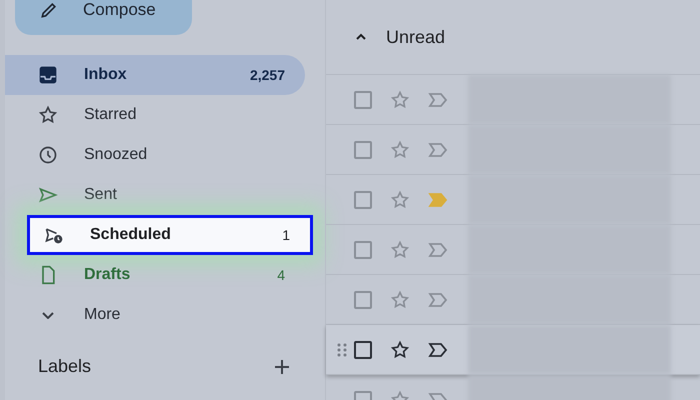 This screenshot has width=700, height=400. What do you see at coordinates (155, 275) in the screenshot?
I see `nav-item: Drafts 4` at bounding box center [155, 275].